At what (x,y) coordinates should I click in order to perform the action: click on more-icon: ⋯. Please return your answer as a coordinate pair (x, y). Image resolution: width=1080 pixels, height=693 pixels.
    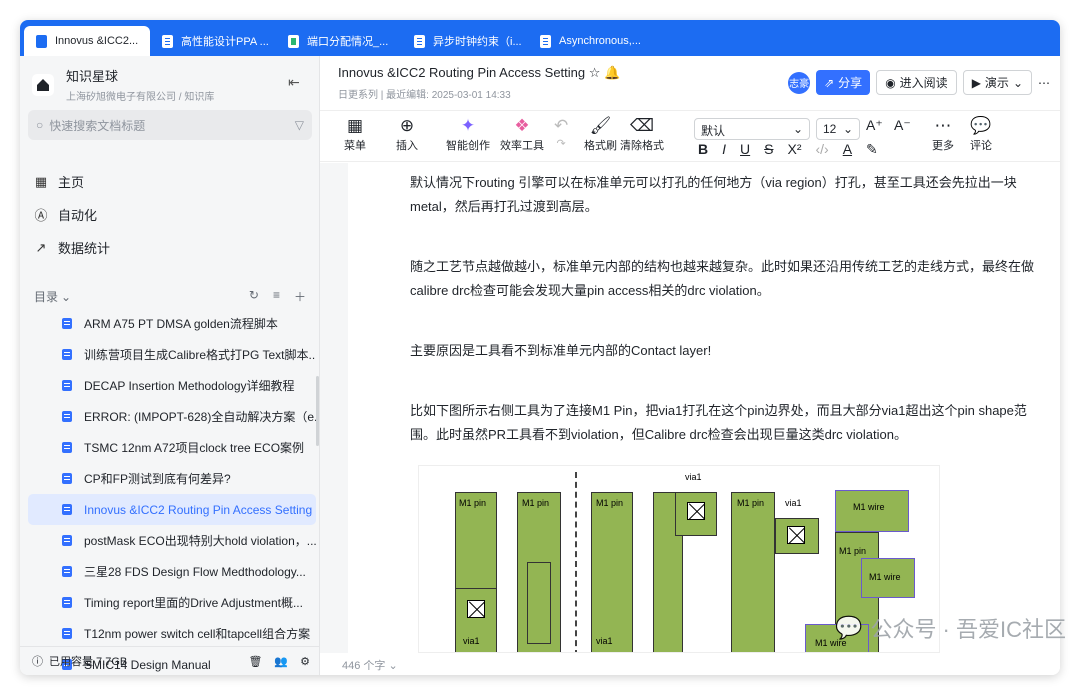
    Looking at the image, I should click on (1044, 83).